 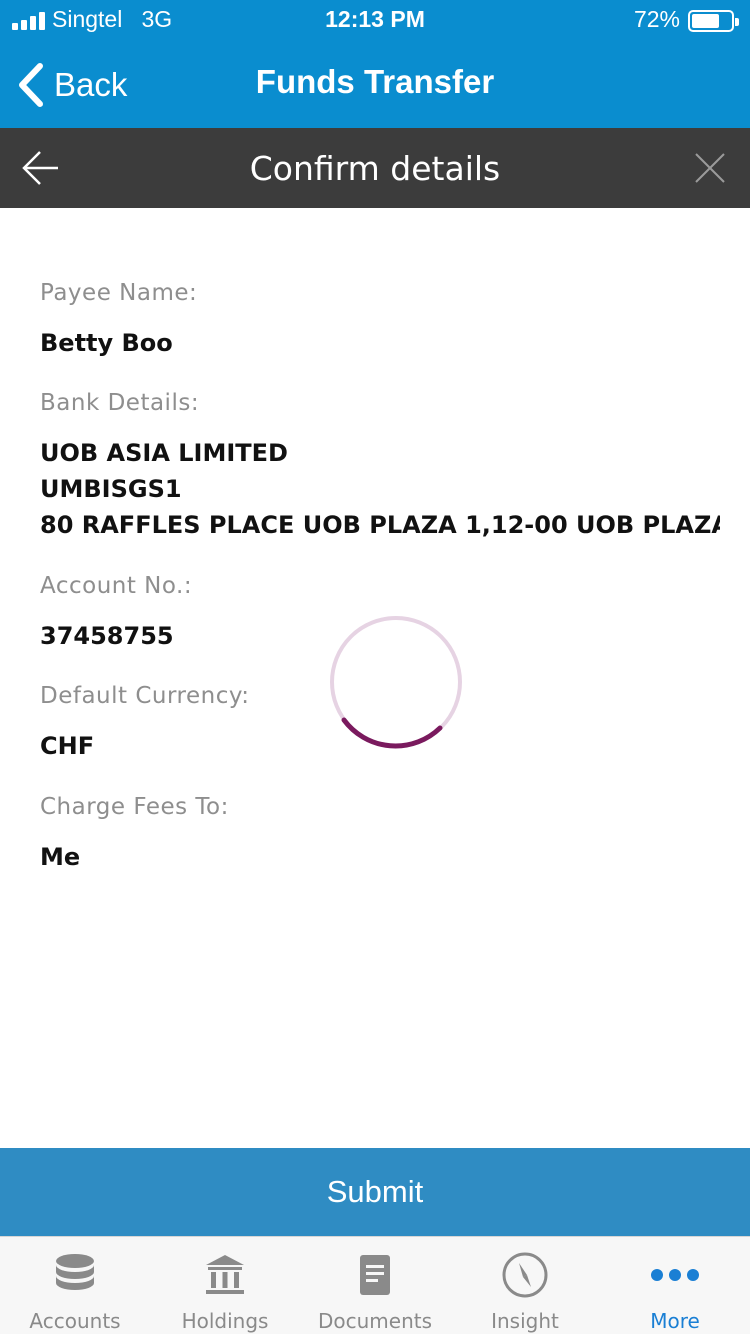 I want to click on charge-fees-value: Me, so click(x=60, y=857).